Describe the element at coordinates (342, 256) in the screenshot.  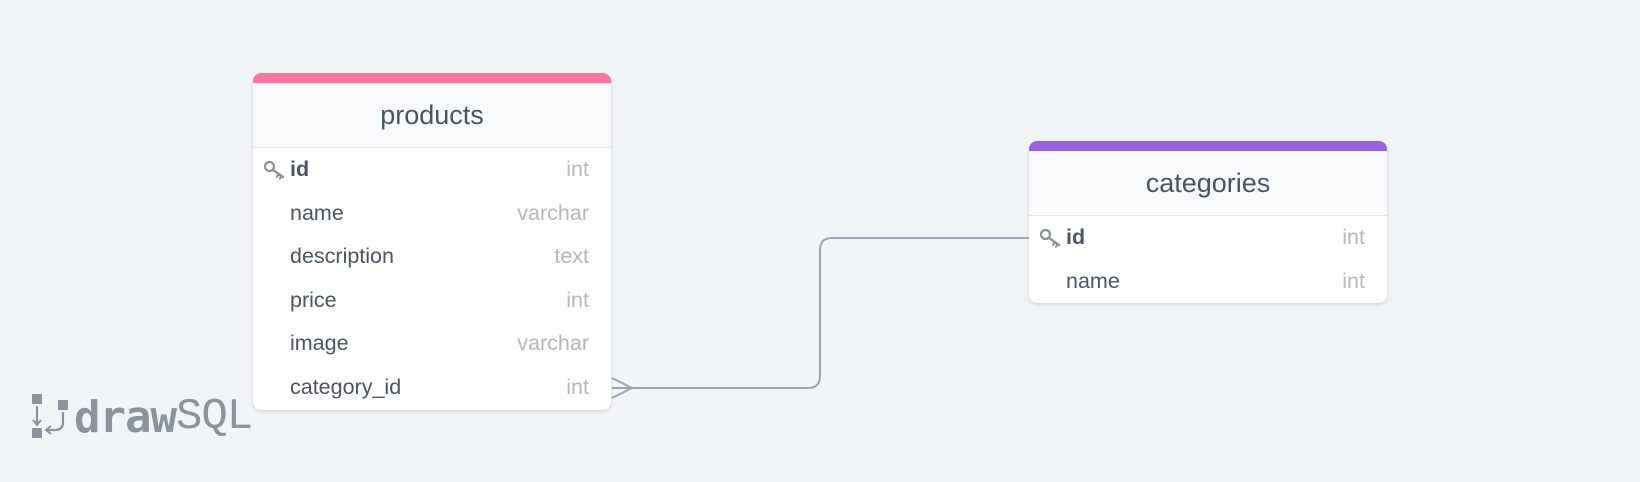
I see `column-name: description` at that location.